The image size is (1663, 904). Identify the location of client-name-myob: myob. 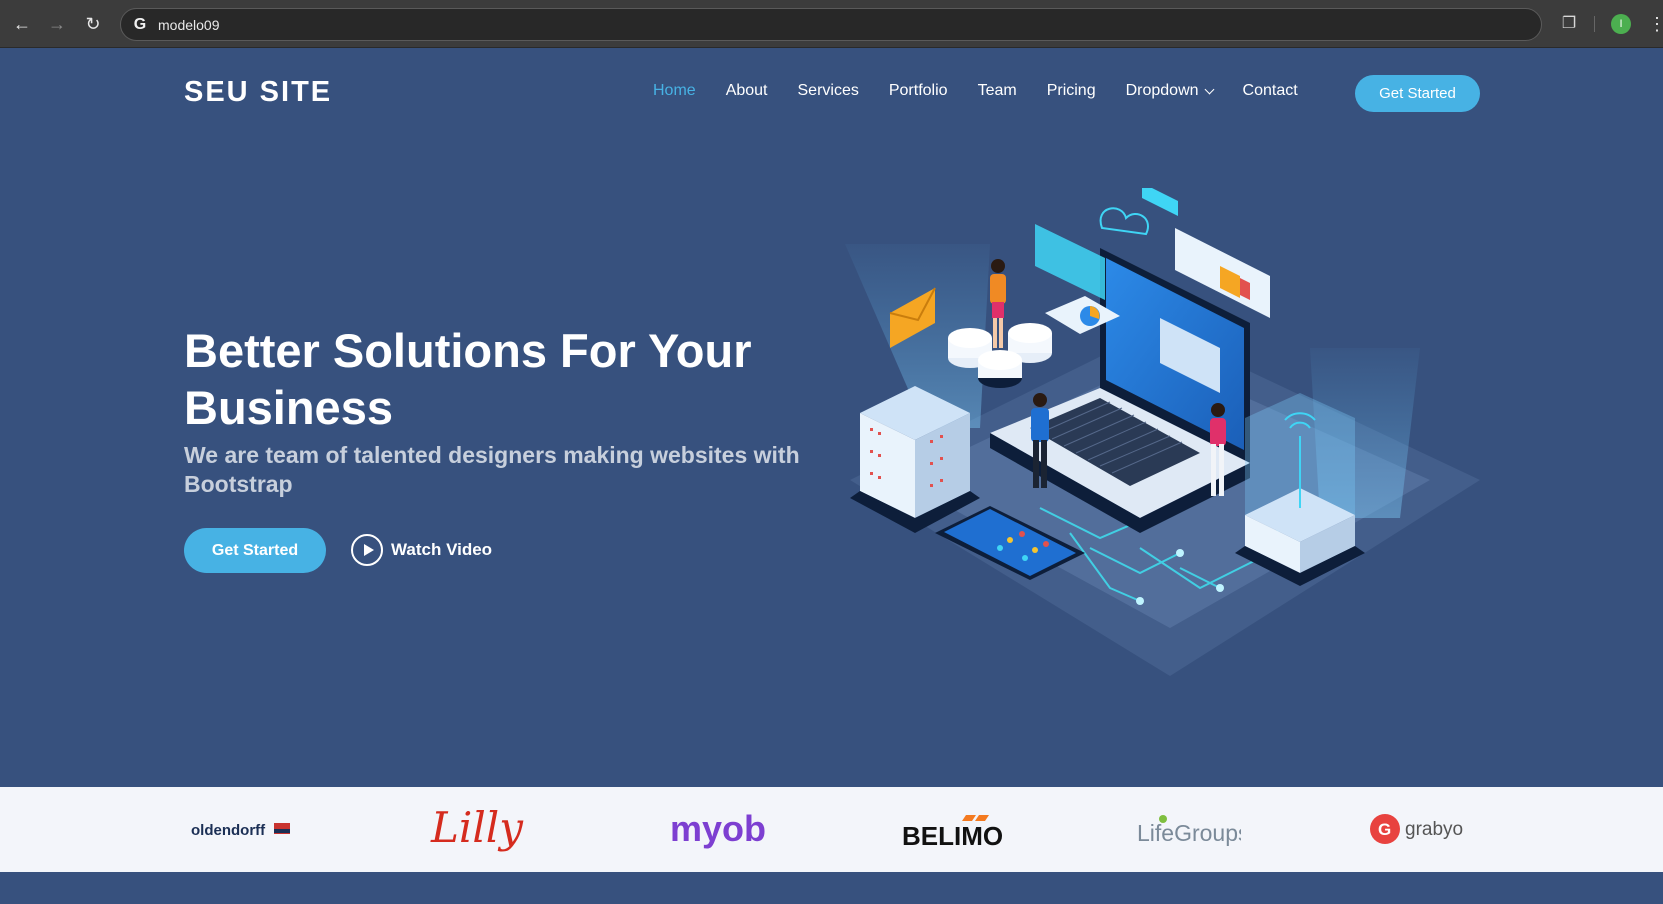
(718, 828).